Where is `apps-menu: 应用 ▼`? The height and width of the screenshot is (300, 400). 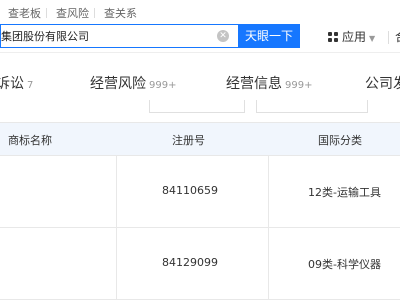
apps-menu: 应用 ▼ is located at coordinates (351, 36).